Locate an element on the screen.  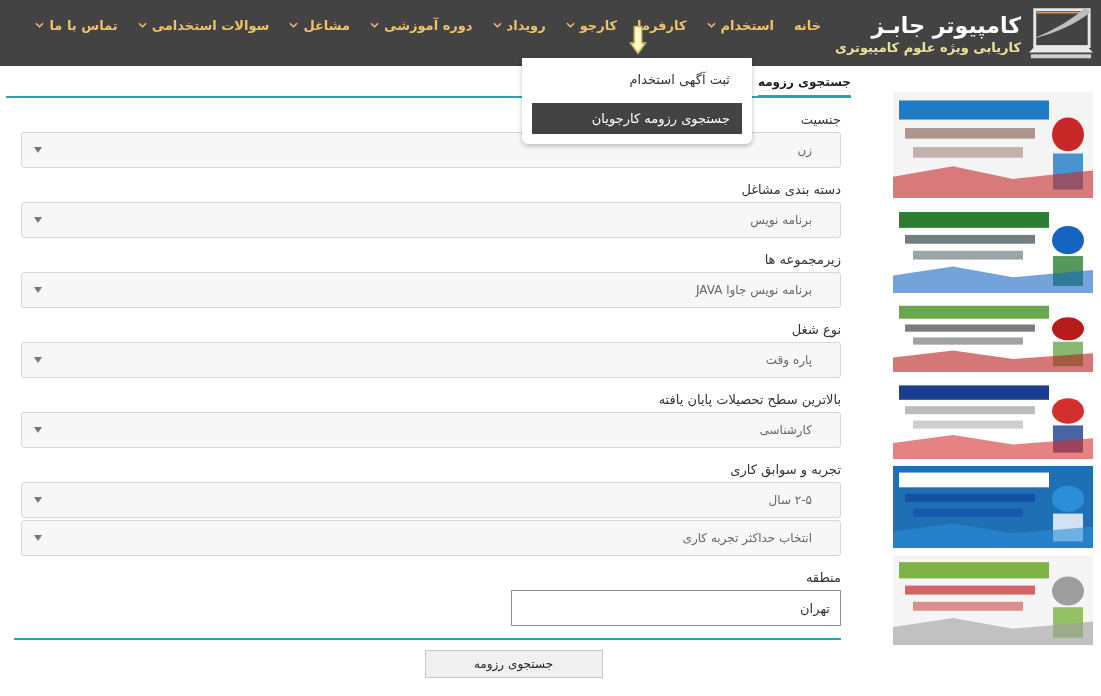
select-field: پاره وقت is located at coordinates (431, 360).